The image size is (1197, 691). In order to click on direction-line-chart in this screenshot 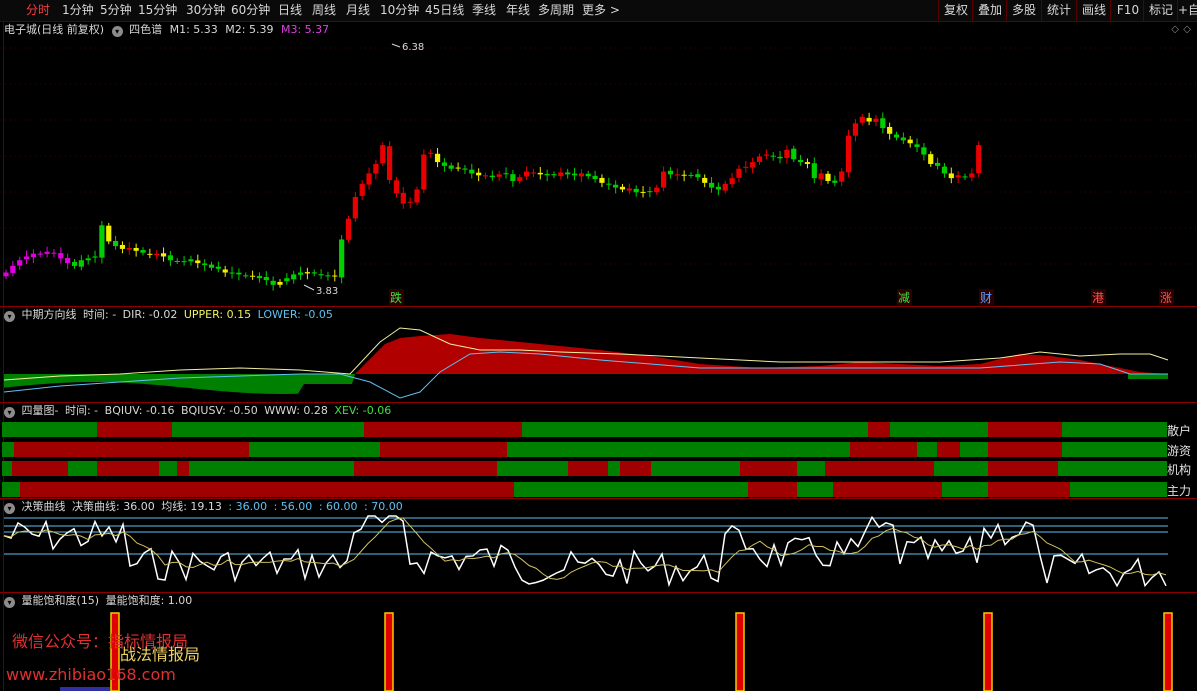, I will do `click(598, 362)`.